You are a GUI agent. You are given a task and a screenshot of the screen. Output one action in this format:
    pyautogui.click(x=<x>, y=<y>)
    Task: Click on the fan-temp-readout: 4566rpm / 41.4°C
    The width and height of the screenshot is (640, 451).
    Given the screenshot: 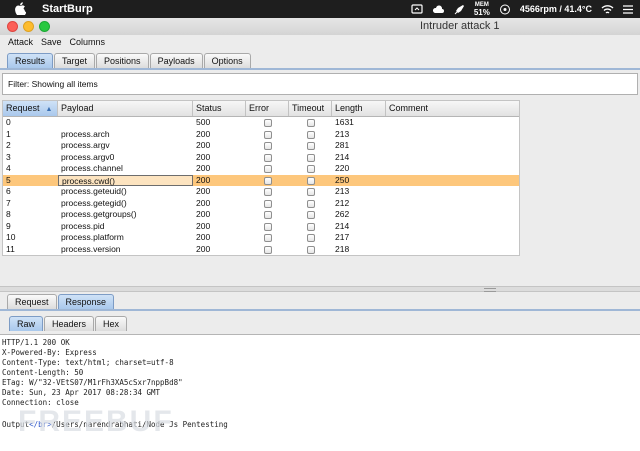 What is the action you would take?
    pyautogui.click(x=556, y=9)
    